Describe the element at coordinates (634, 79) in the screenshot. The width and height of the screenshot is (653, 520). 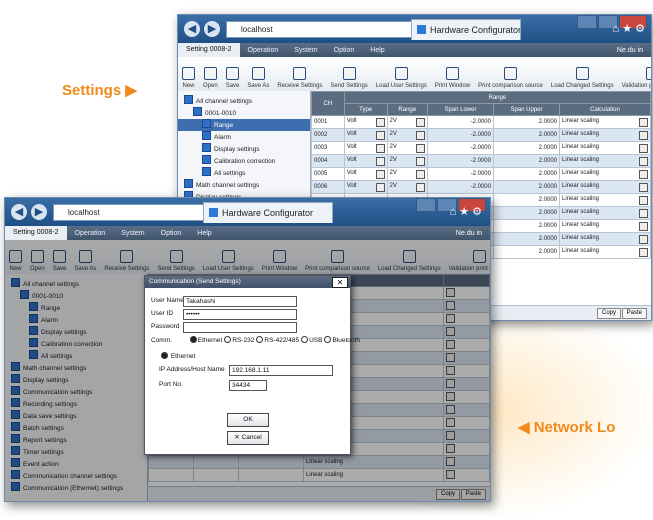
I see `ribbon-button: Validation print window` at that location.